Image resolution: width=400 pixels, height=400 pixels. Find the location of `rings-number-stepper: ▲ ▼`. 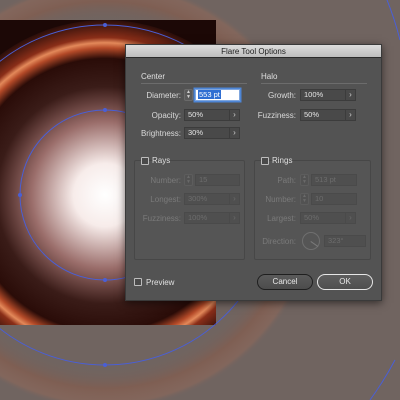

rings-number-stepper: ▲ ▼ is located at coordinates (304, 199).